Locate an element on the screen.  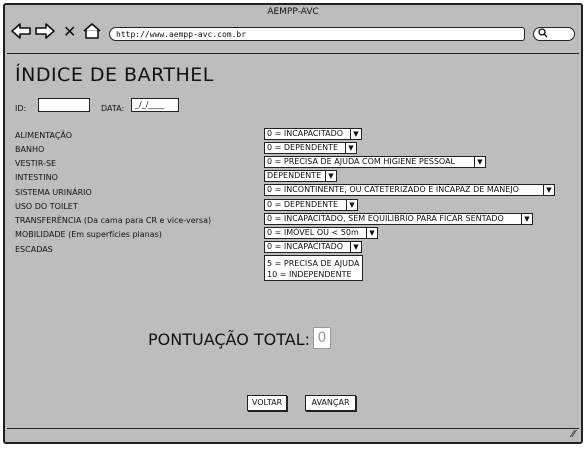
data-input: _/_/____ is located at coordinates (155, 105).